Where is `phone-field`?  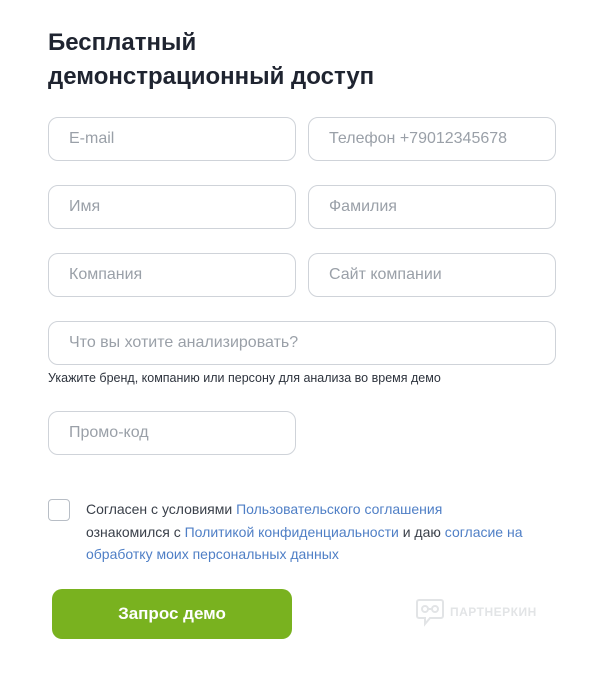 phone-field is located at coordinates (432, 139).